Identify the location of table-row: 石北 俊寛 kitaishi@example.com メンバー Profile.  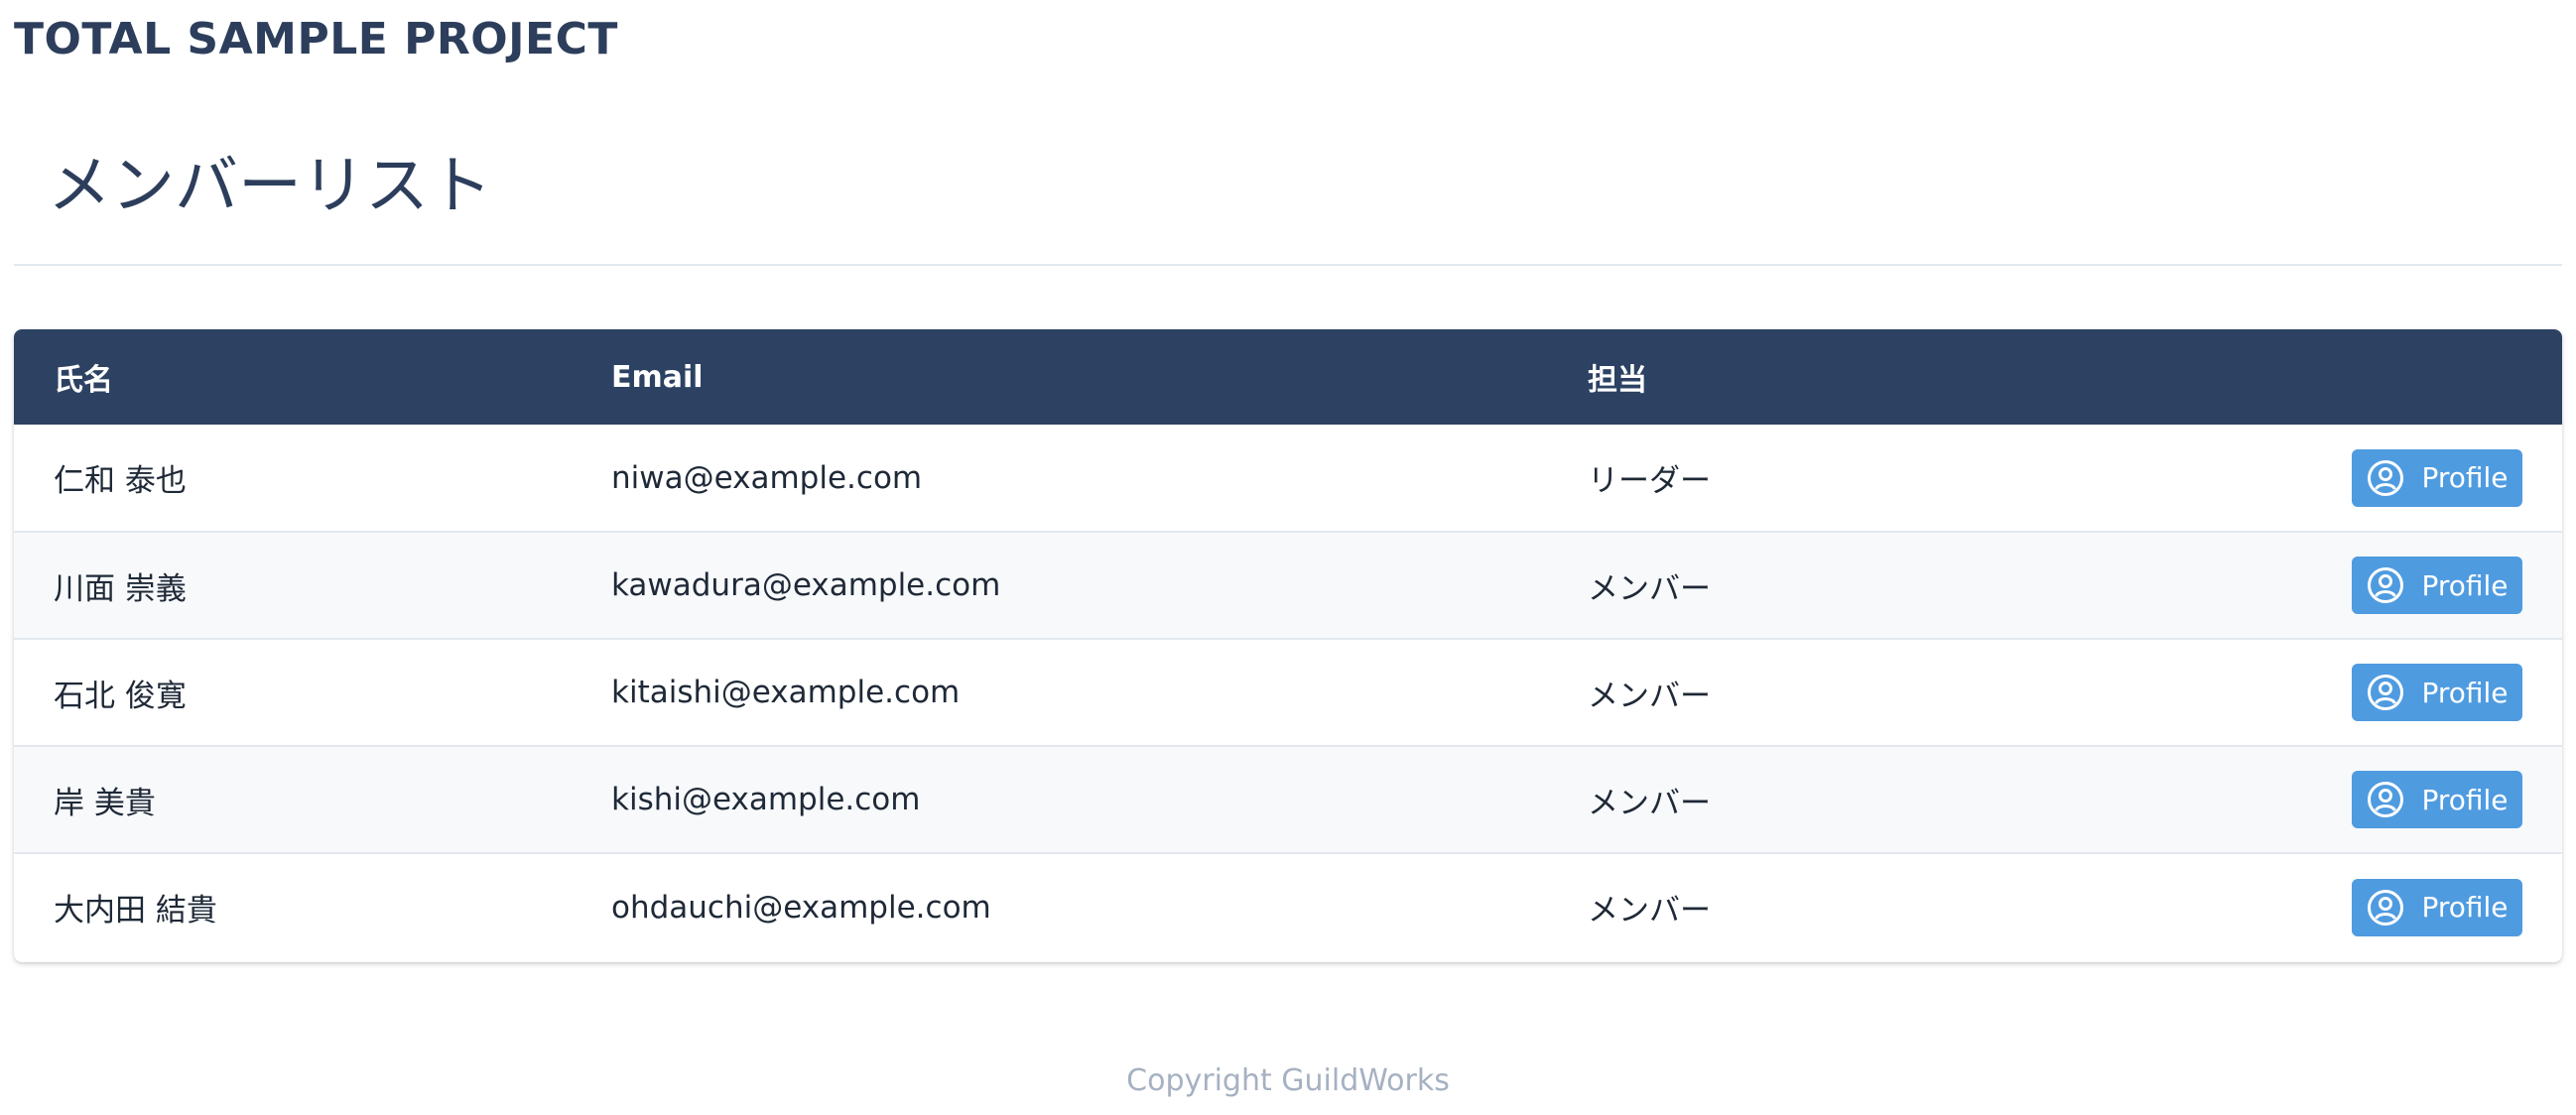
(1288, 692).